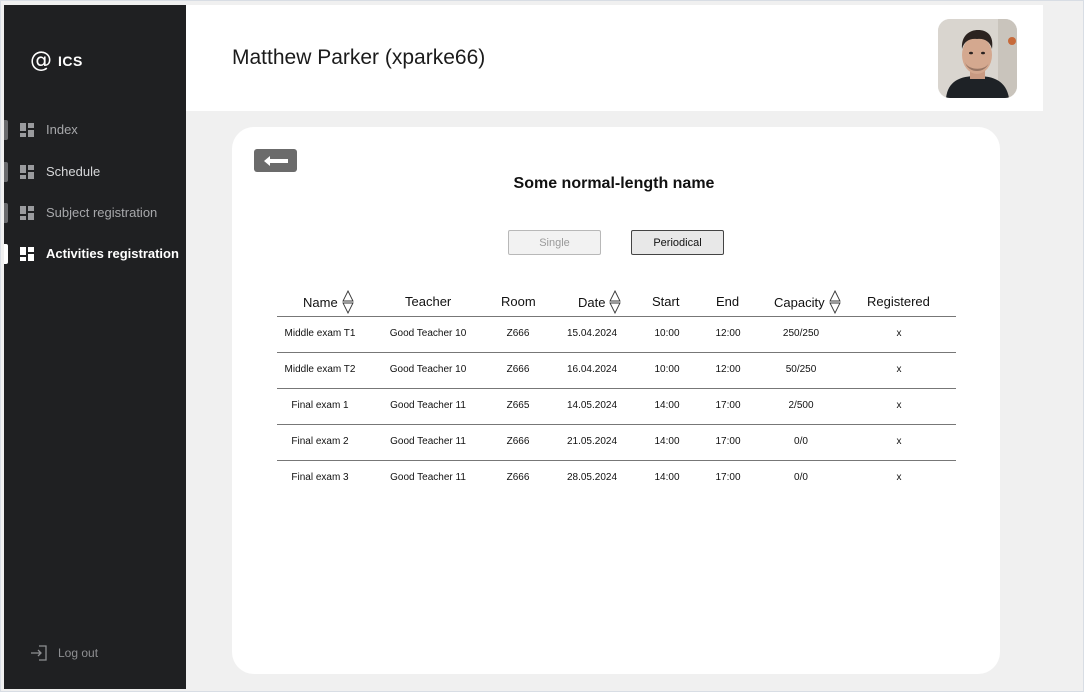 The height and width of the screenshot is (692, 1084). Describe the element at coordinates (41, 60) in the screenshot. I see `at-sign-icon: @` at that location.